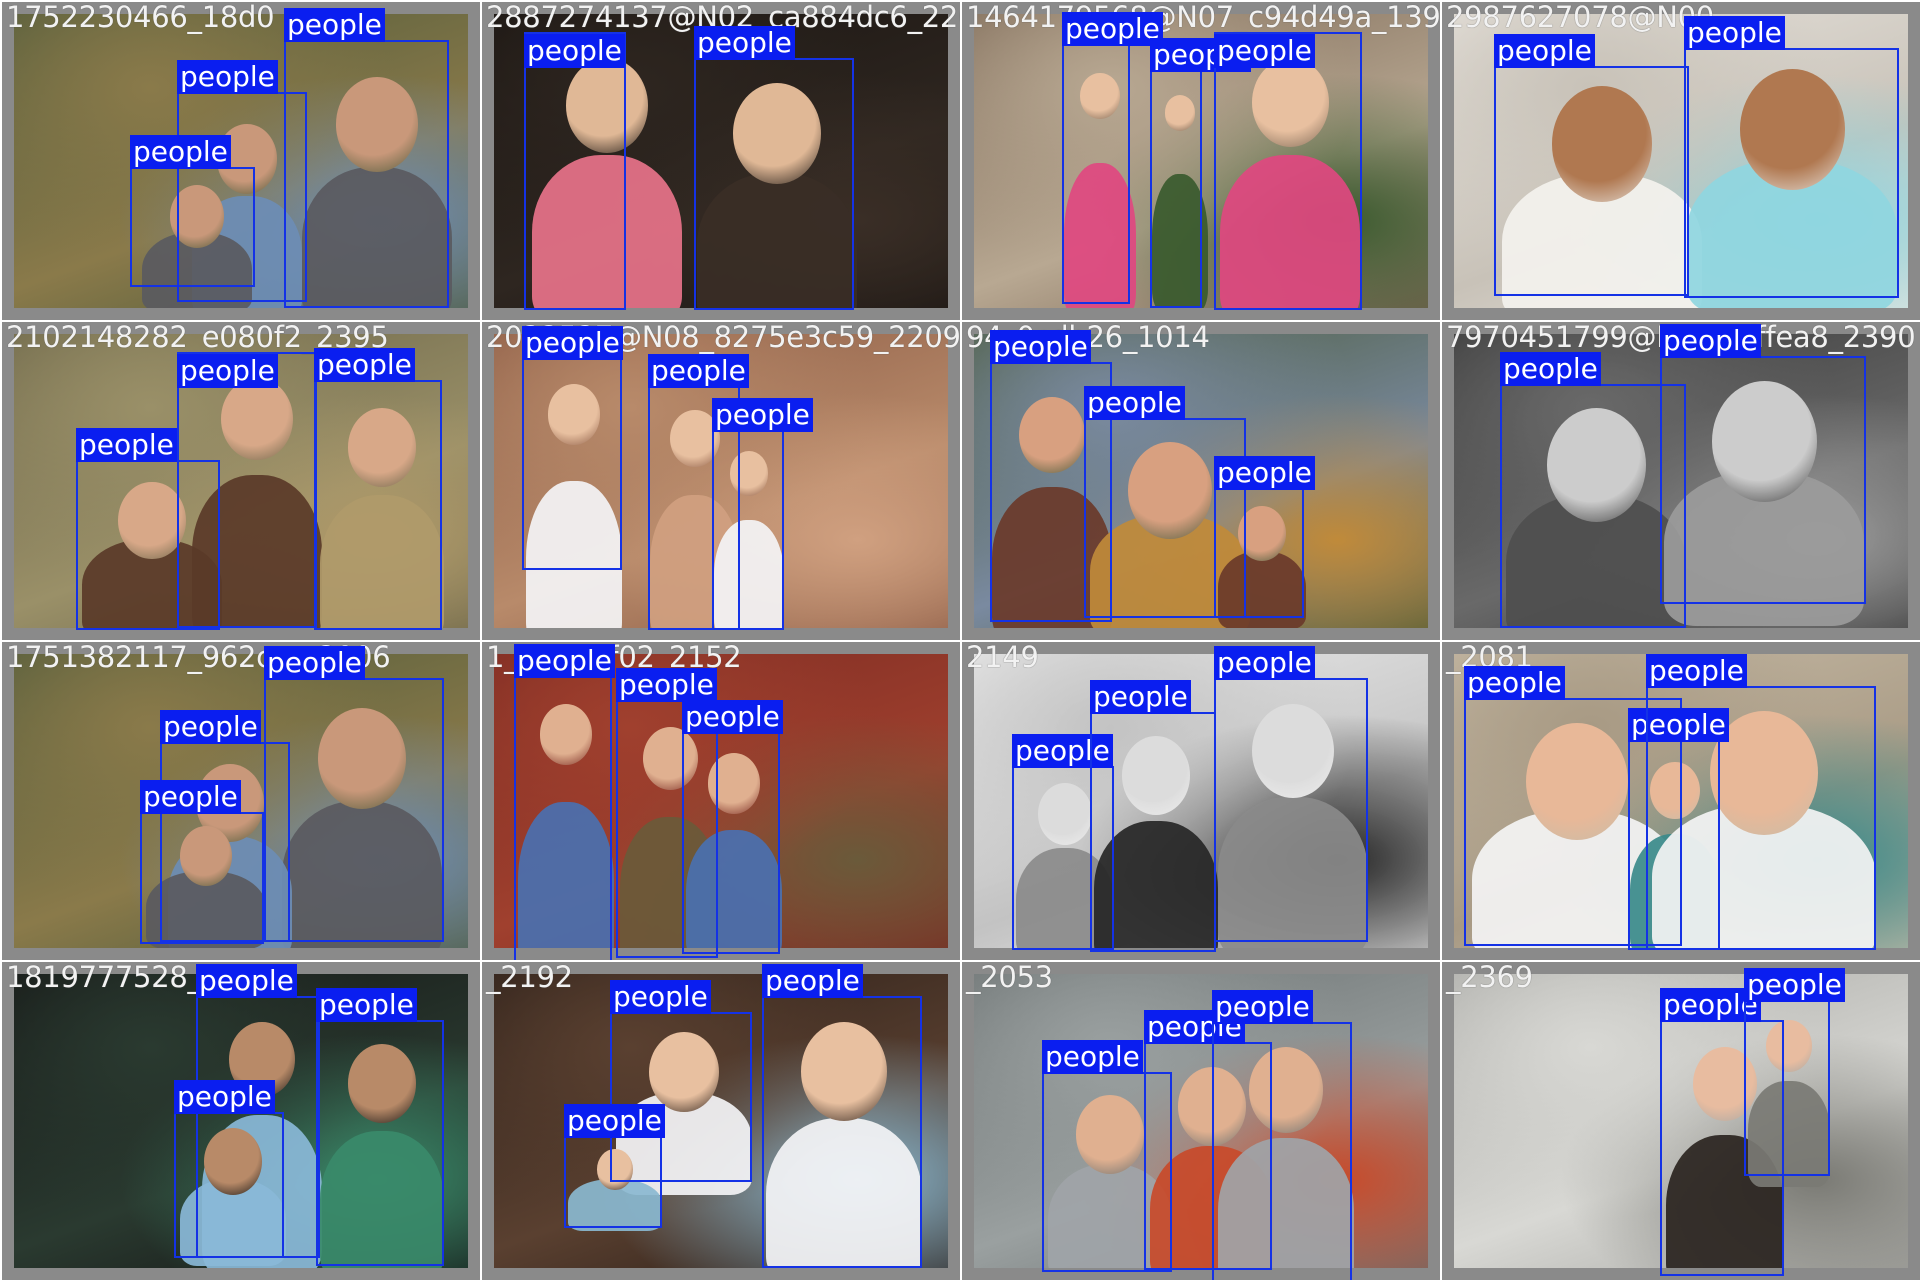  I want to click on tile-13: 1819777528_2152 people people people, so click(241, 1121).